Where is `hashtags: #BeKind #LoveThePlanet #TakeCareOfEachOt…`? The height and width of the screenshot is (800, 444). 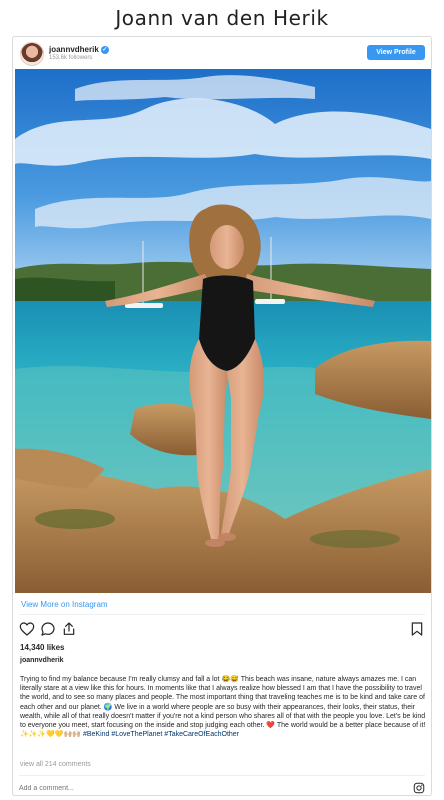
hashtags: #BeKind #LoveThePlanet #TakeCareOfEachOt… is located at coordinates (161, 734).